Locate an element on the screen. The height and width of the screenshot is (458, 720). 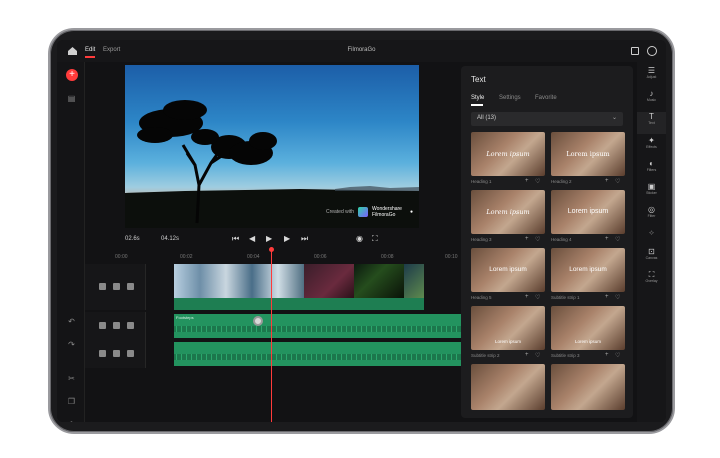
copy-icon: ❐ is located at coordinates (71, 401).